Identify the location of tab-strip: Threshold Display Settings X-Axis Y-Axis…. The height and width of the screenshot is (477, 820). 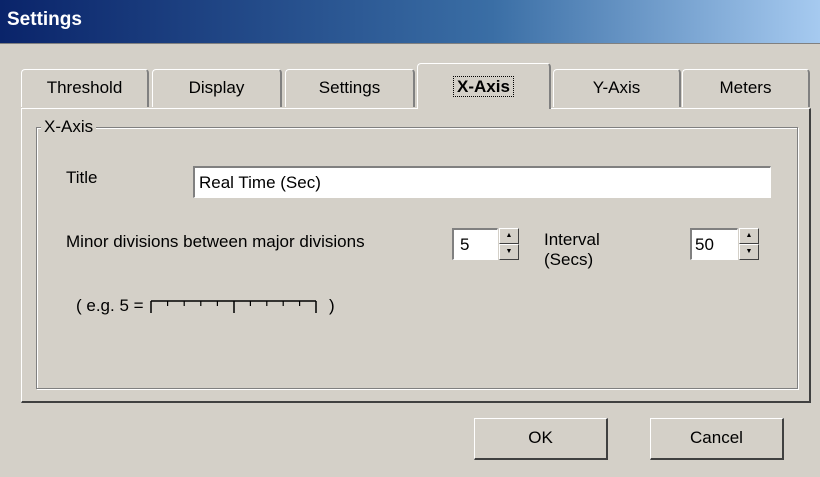
(416, 86).